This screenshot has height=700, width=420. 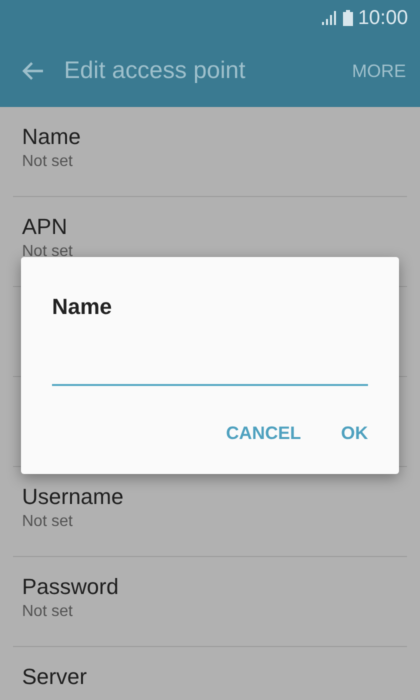 What do you see at coordinates (52, 137) in the screenshot?
I see `setting-label: Name` at bounding box center [52, 137].